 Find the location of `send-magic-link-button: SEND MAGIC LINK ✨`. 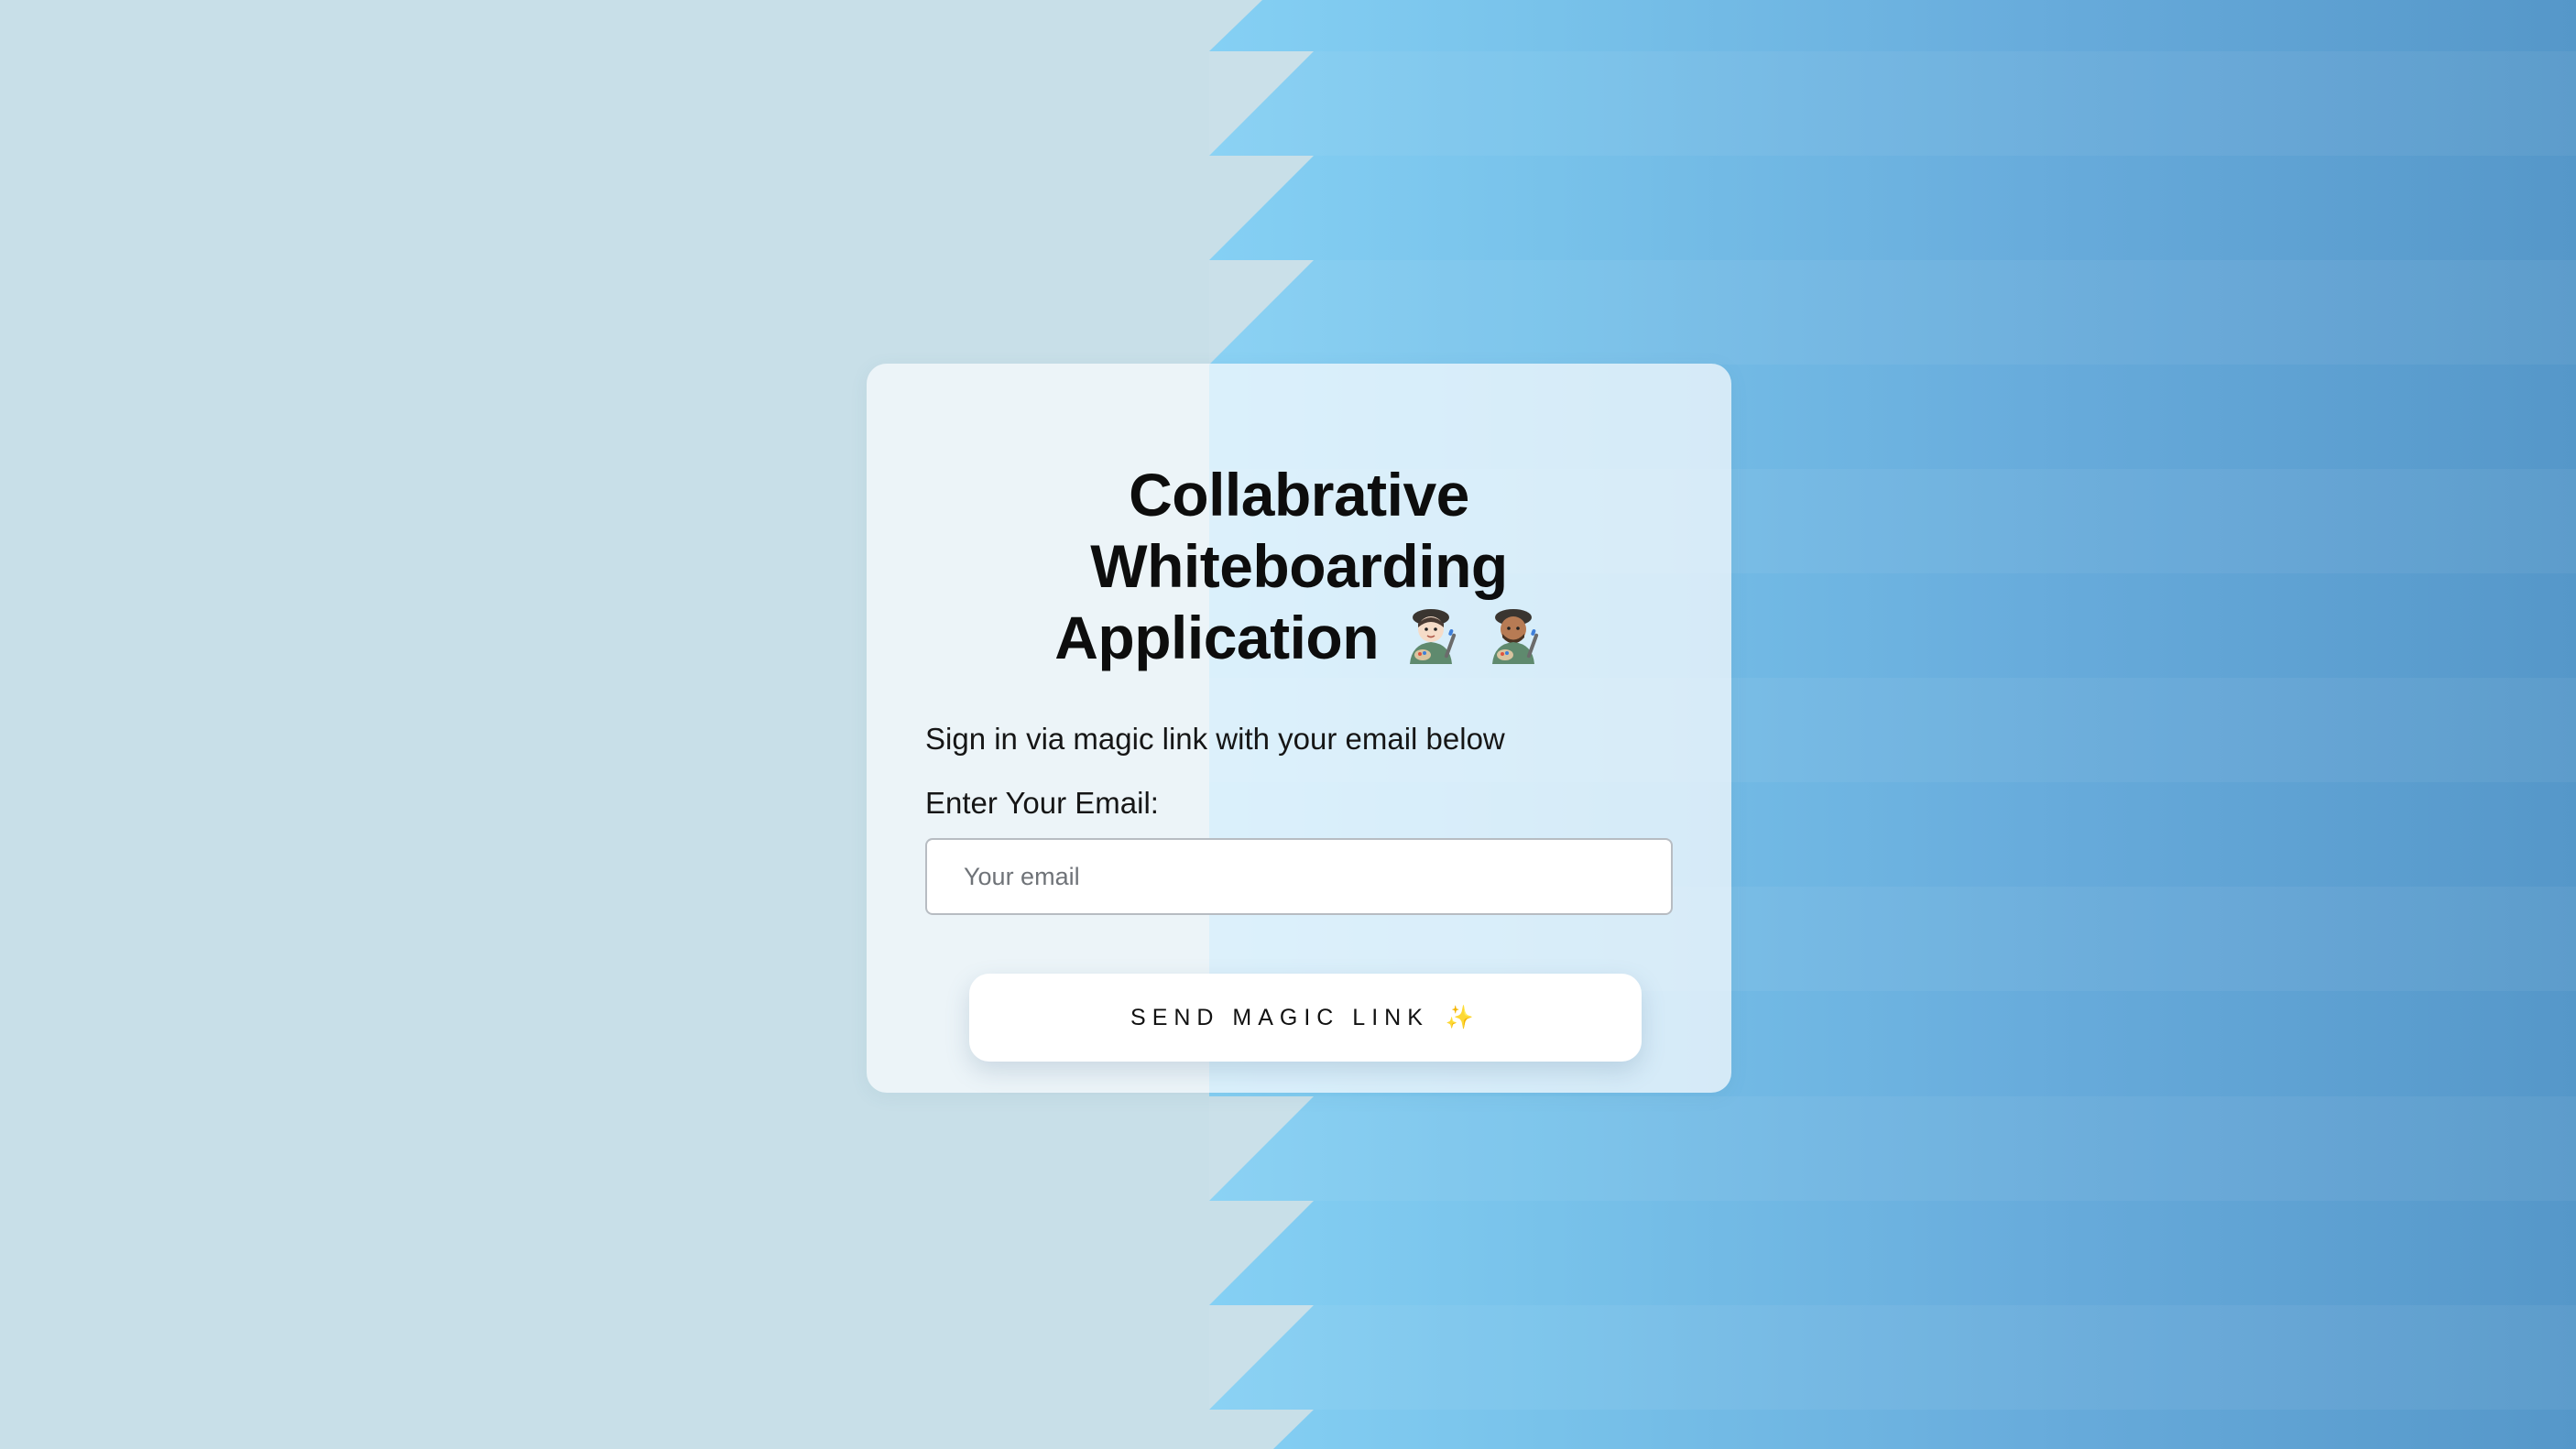

send-magic-link-button: SEND MAGIC LINK ✨ is located at coordinates (1305, 1018).